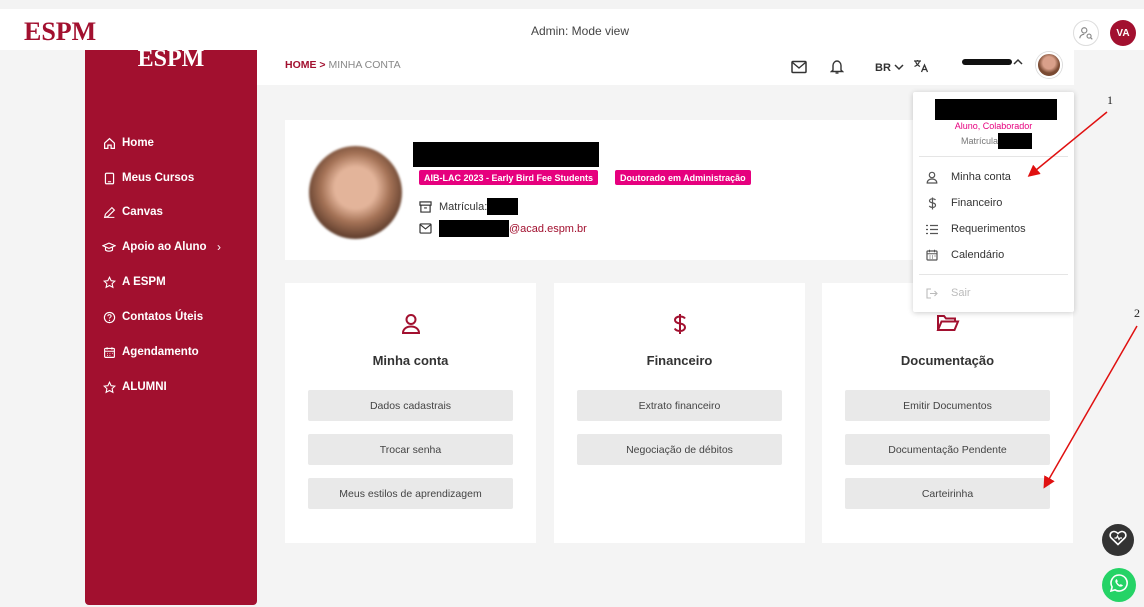 This screenshot has height=607, width=1144. I want to click on sidebar-item-alumni: ALUMNI, so click(134, 387).